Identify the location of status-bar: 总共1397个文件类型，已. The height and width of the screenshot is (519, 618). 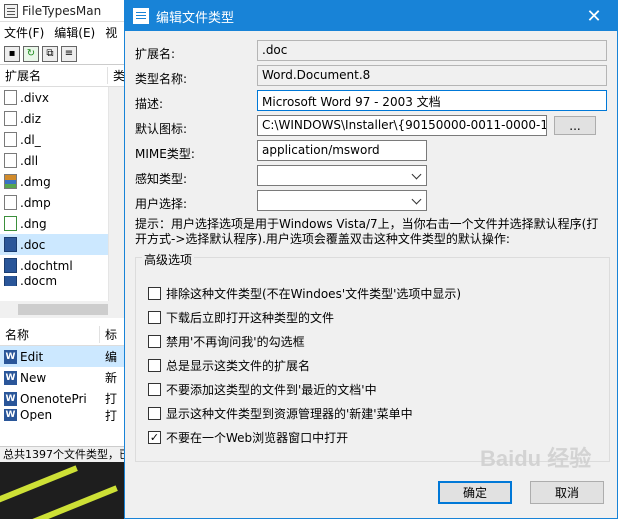
(64, 454).